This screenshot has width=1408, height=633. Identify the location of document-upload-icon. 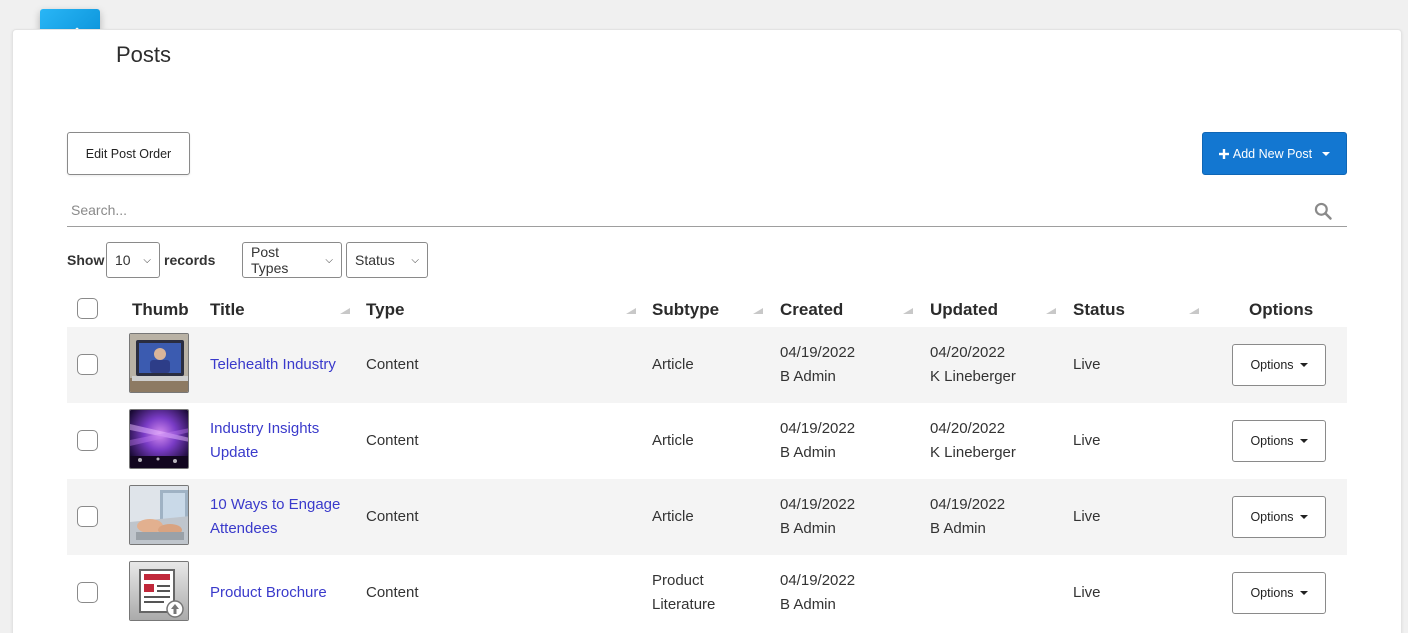
(159, 591).